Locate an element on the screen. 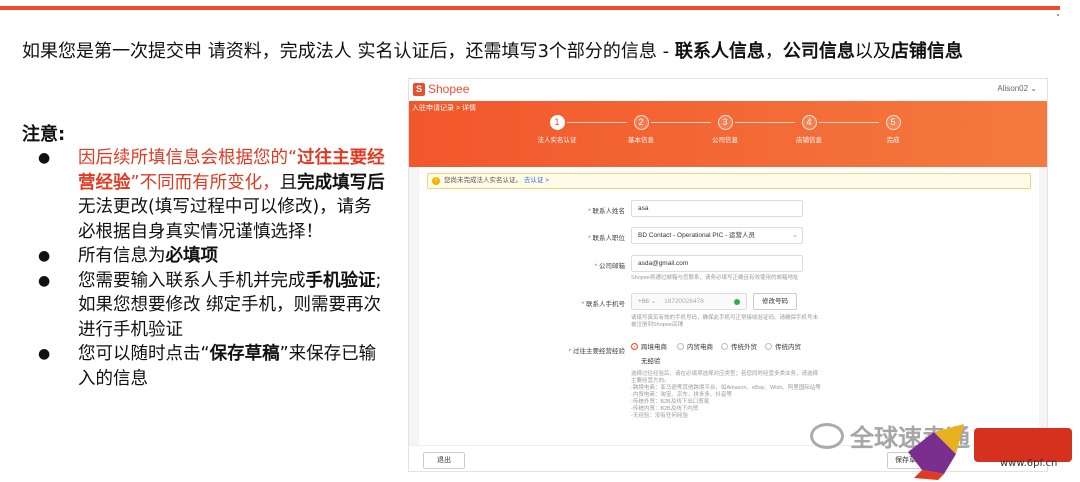  breadcrumb: 入驻申请记录 > 详情 is located at coordinates (444, 108).